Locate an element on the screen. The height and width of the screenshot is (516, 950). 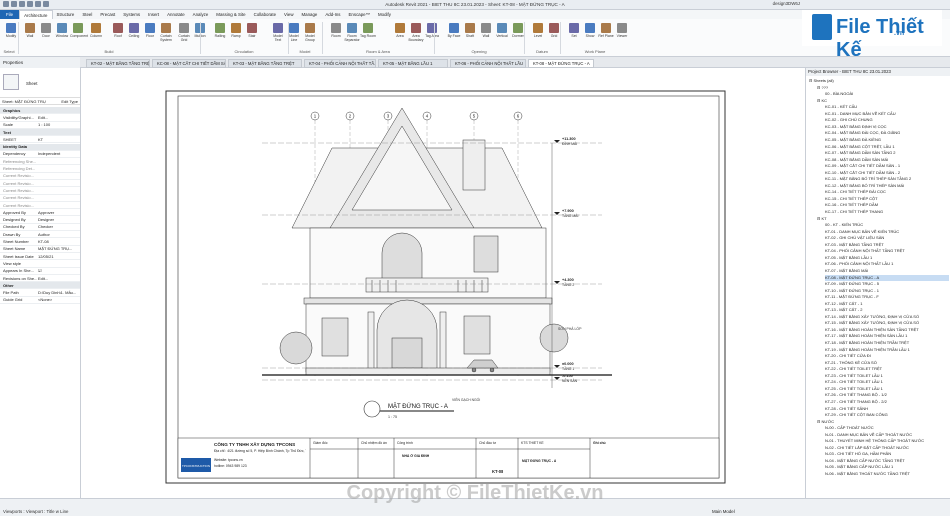
ribbon-button-34: Viewer is located at coordinates (622, 35).